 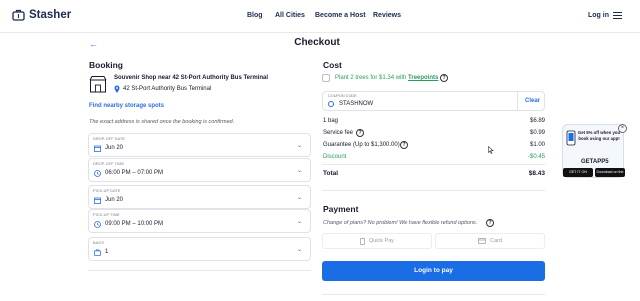 I want to click on quick-pay-label: Quick Pay, so click(x=381, y=241).